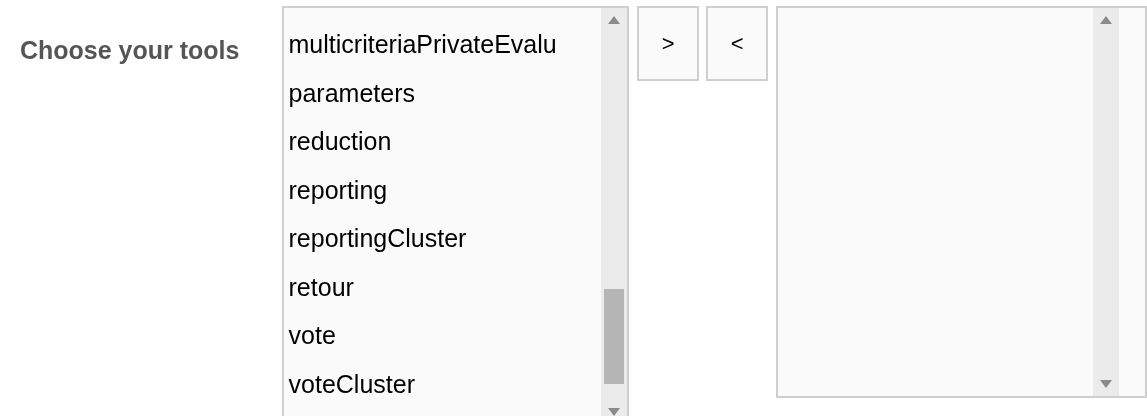 This screenshot has width=1147, height=416. What do you see at coordinates (614, 336) in the screenshot?
I see `scroll-thumb` at bounding box center [614, 336].